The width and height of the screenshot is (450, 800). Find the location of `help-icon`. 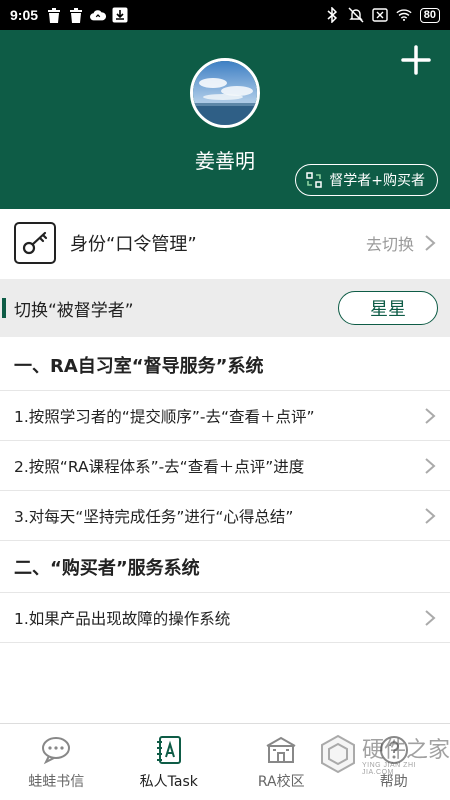

help-icon is located at coordinates (393, 750).